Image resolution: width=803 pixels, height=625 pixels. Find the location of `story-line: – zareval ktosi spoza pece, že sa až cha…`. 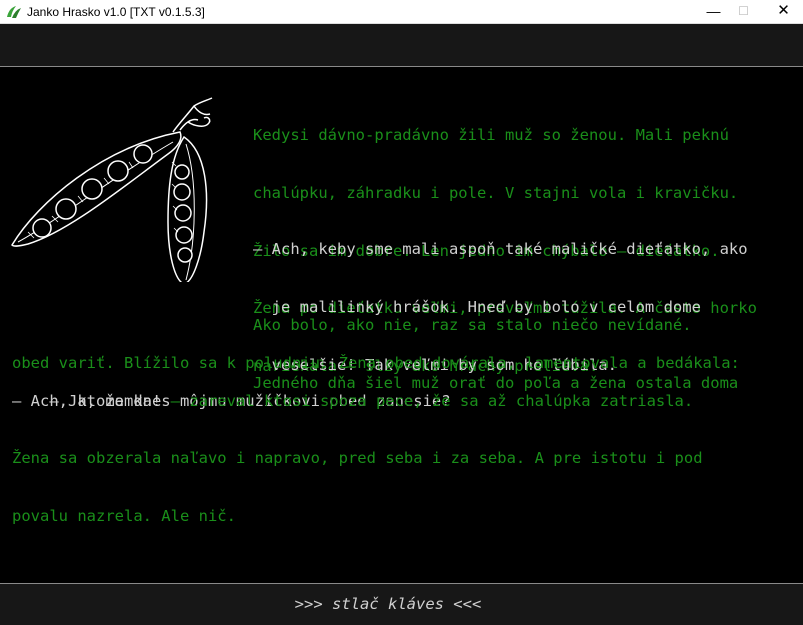

story-line: – zareval ktosi spoza pece, že sa až cha… is located at coordinates (427, 401).